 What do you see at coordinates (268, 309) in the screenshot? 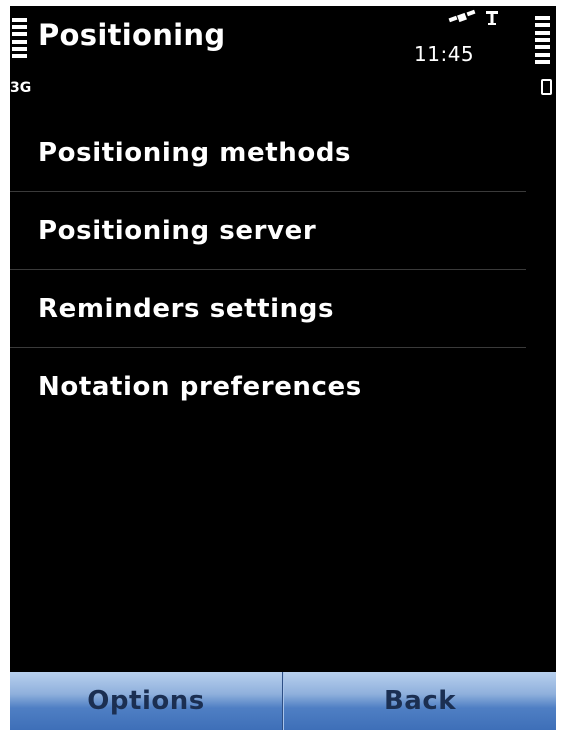
I see `menu-item-reminders-settings: Reminders settings` at bounding box center [268, 309].